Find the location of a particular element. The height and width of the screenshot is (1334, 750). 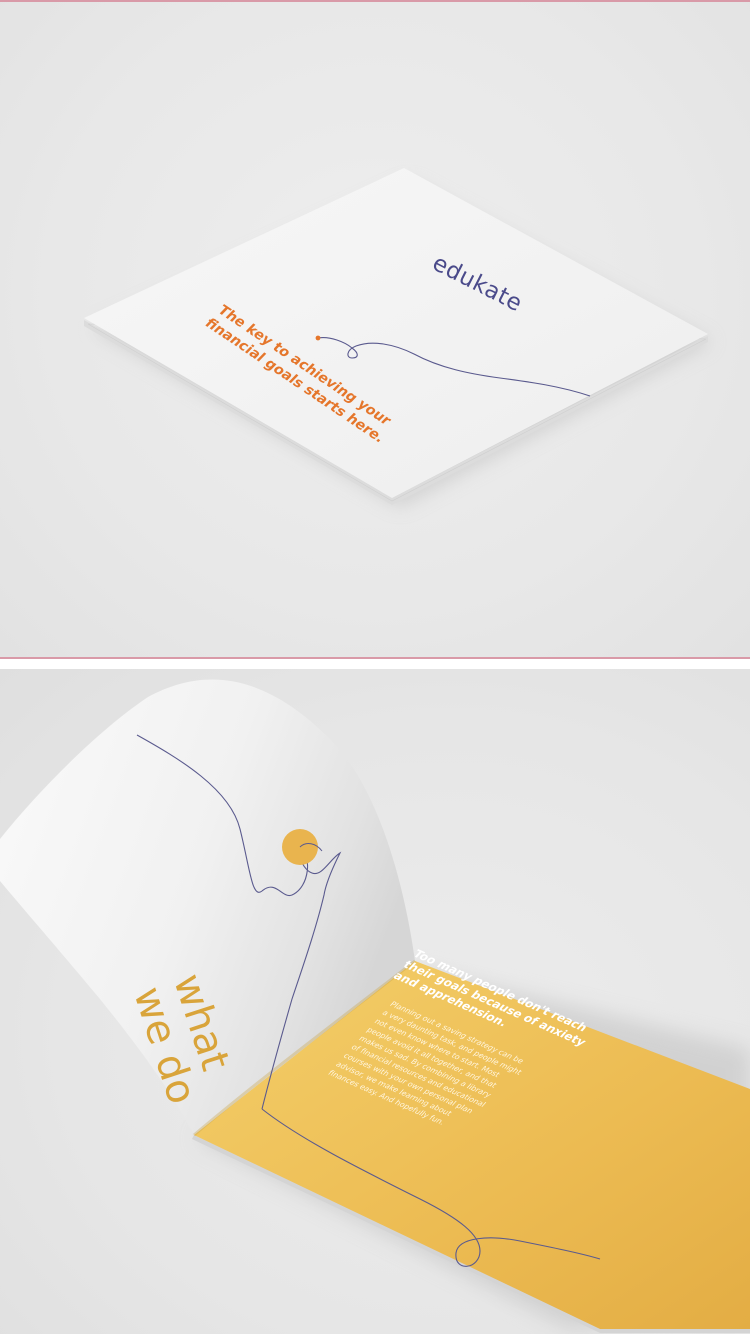

cover-dot is located at coordinates (318, 338).